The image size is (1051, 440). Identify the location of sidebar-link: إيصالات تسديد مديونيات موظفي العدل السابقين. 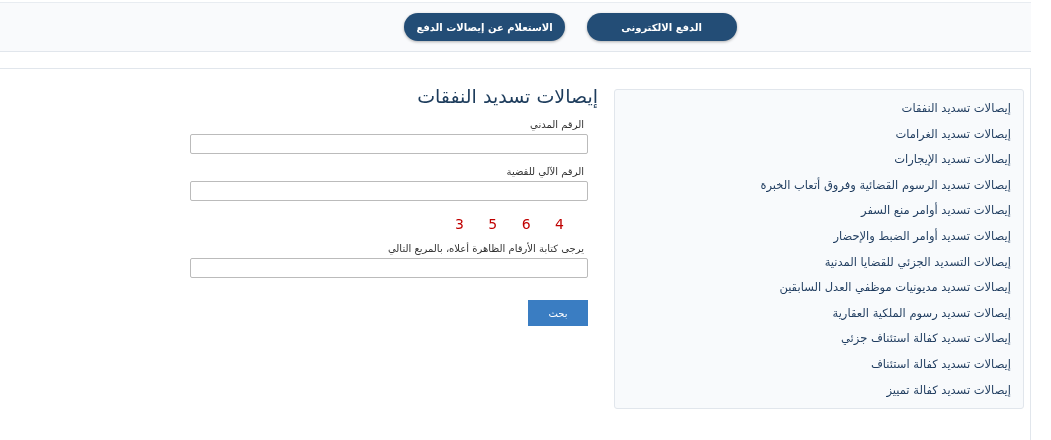
(895, 288).